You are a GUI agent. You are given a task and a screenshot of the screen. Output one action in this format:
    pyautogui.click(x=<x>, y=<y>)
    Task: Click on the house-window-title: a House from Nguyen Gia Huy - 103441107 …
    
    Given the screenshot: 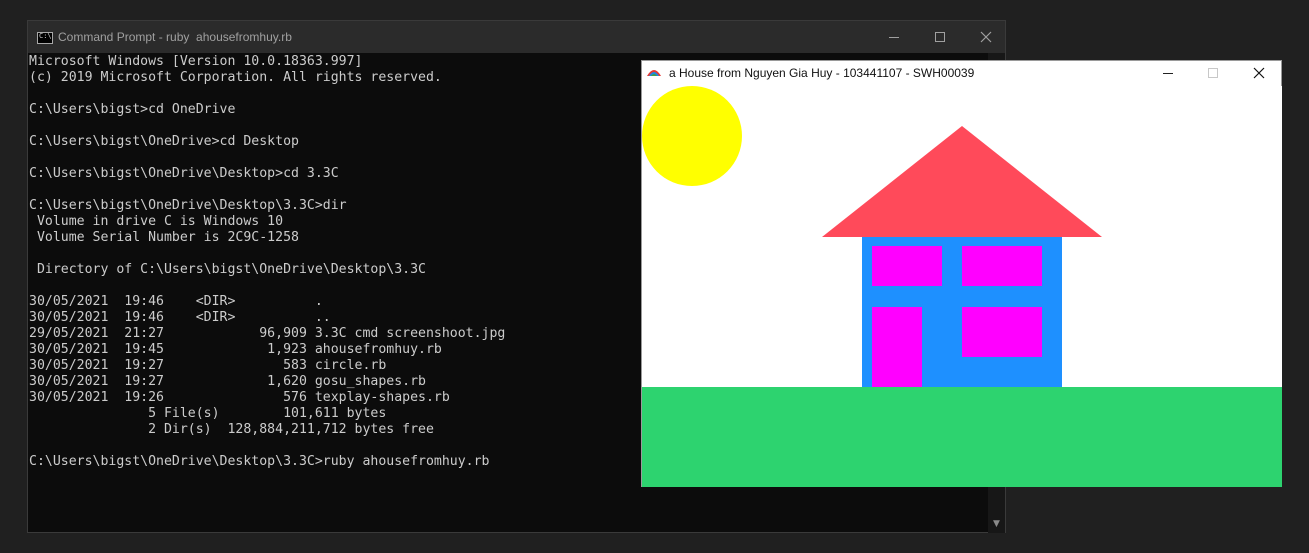 What is the action you would take?
    pyautogui.click(x=822, y=73)
    